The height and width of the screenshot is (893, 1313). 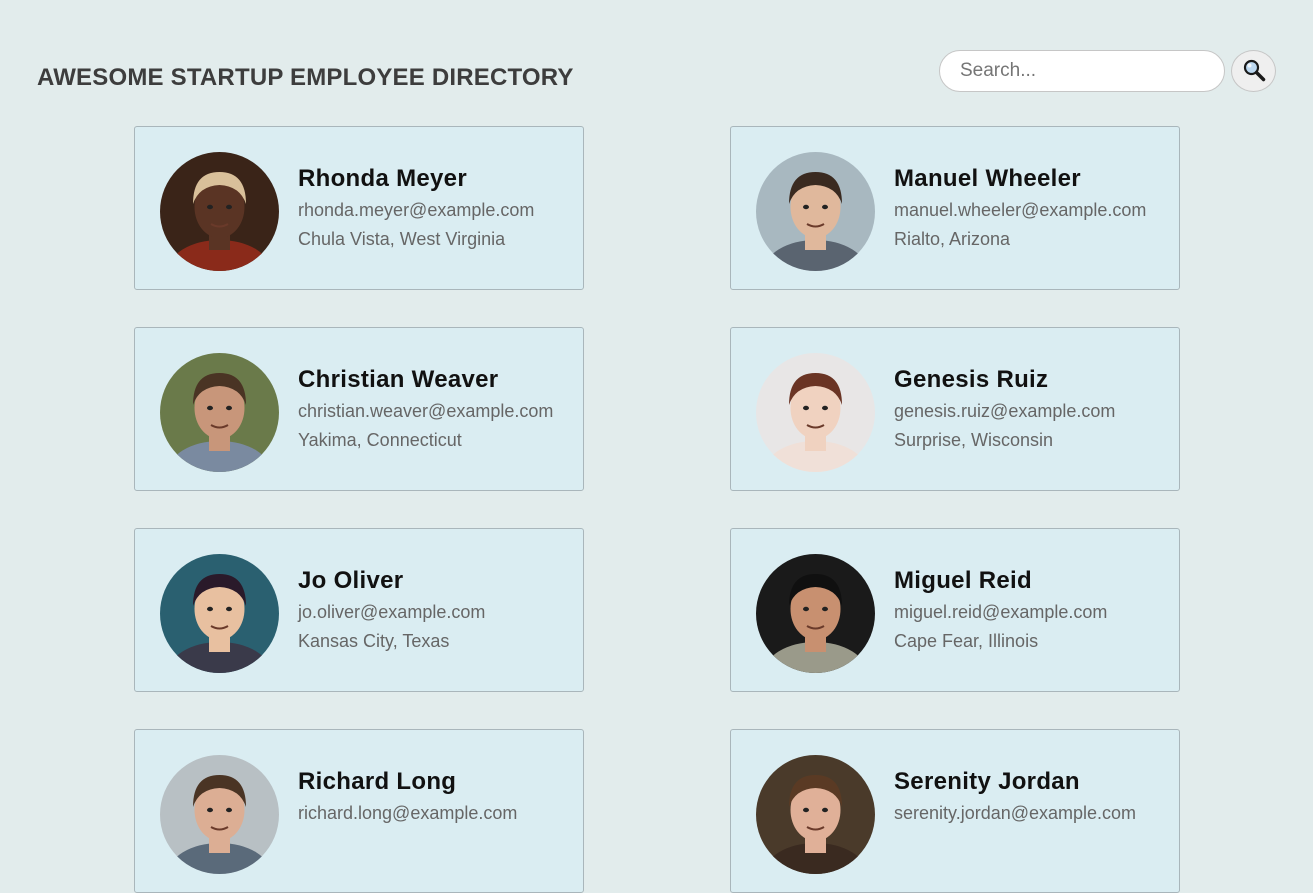 I want to click on employee-email: richard.long@example.com, so click(x=408, y=813).